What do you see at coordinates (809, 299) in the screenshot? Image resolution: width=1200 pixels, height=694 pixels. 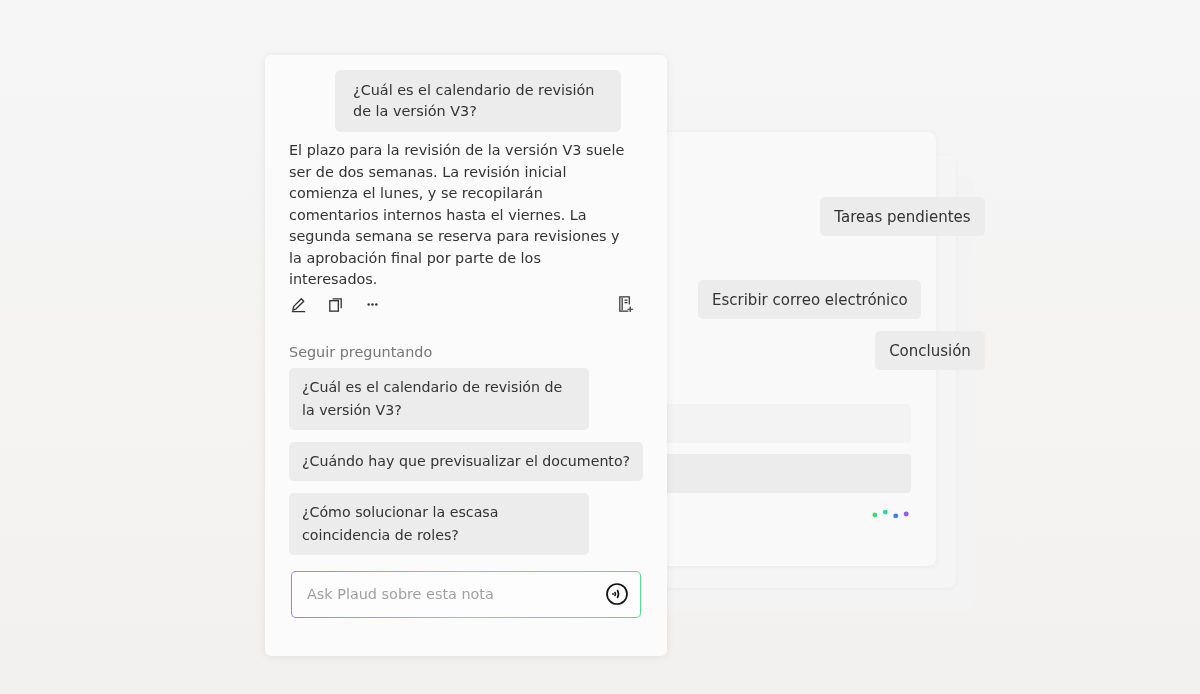 I see `action-chip: Escribir correo electrónico` at bounding box center [809, 299].